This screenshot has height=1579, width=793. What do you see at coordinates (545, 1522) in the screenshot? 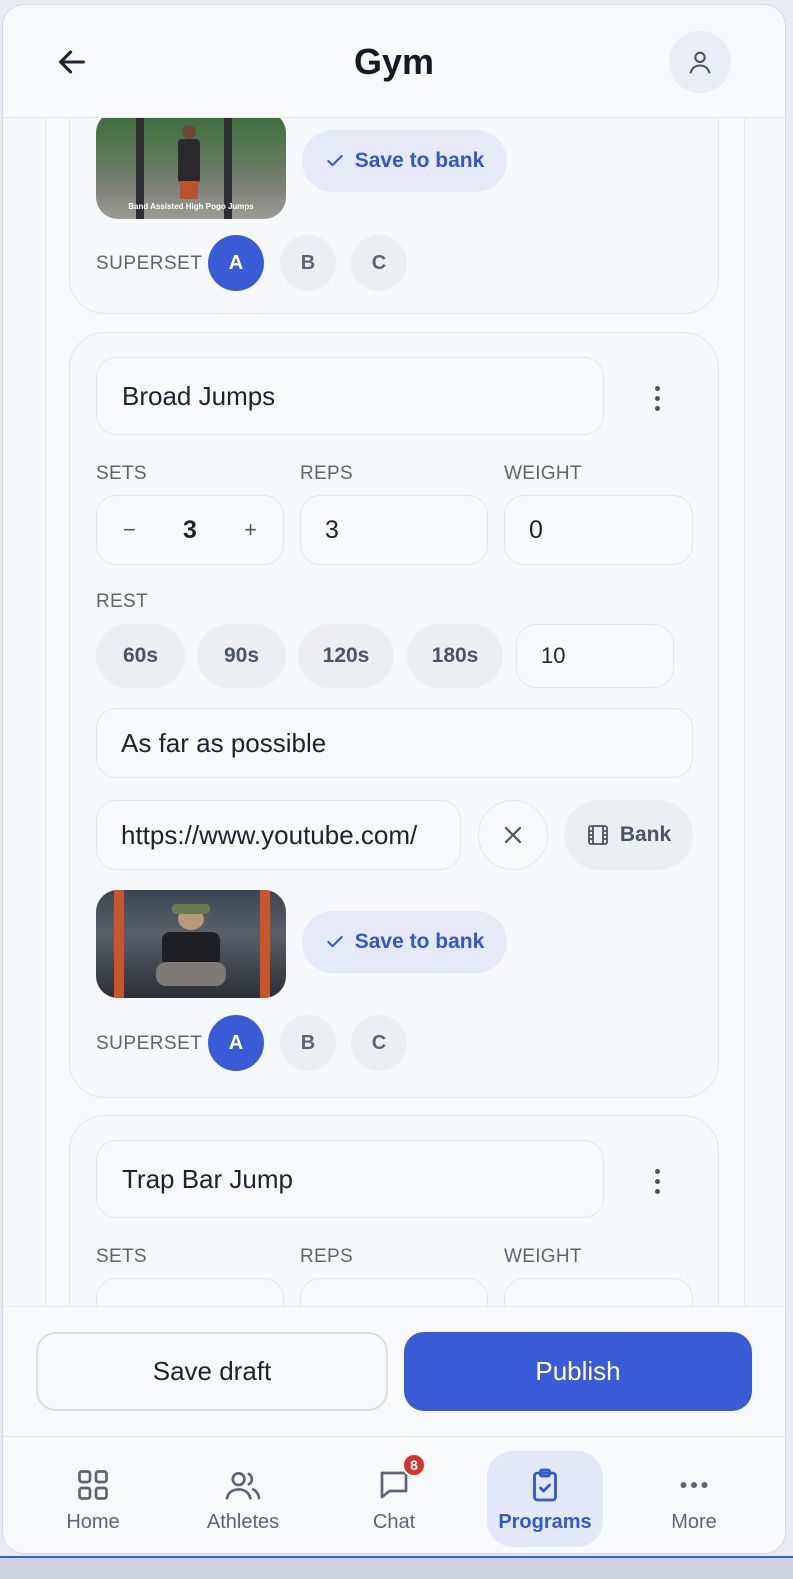
I see `tab-label: Programs` at bounding box center [545, 1522].